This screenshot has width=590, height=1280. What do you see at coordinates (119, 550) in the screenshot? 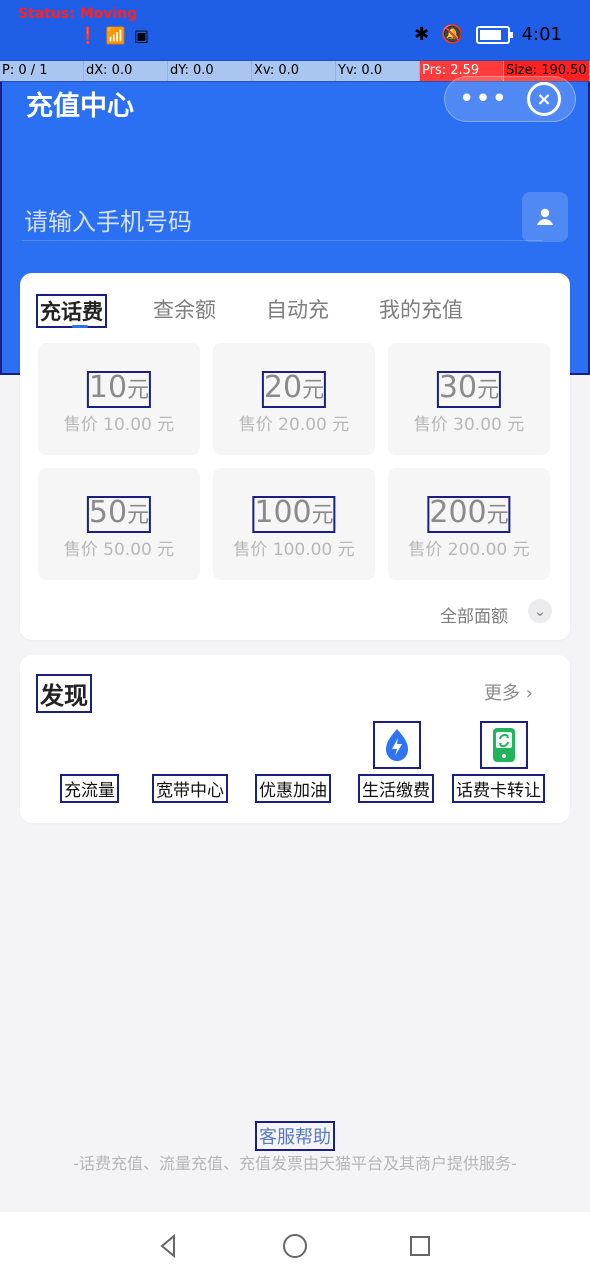
I see `recharge-price: 售价 50.00 元` at bounding box center [119, 550].